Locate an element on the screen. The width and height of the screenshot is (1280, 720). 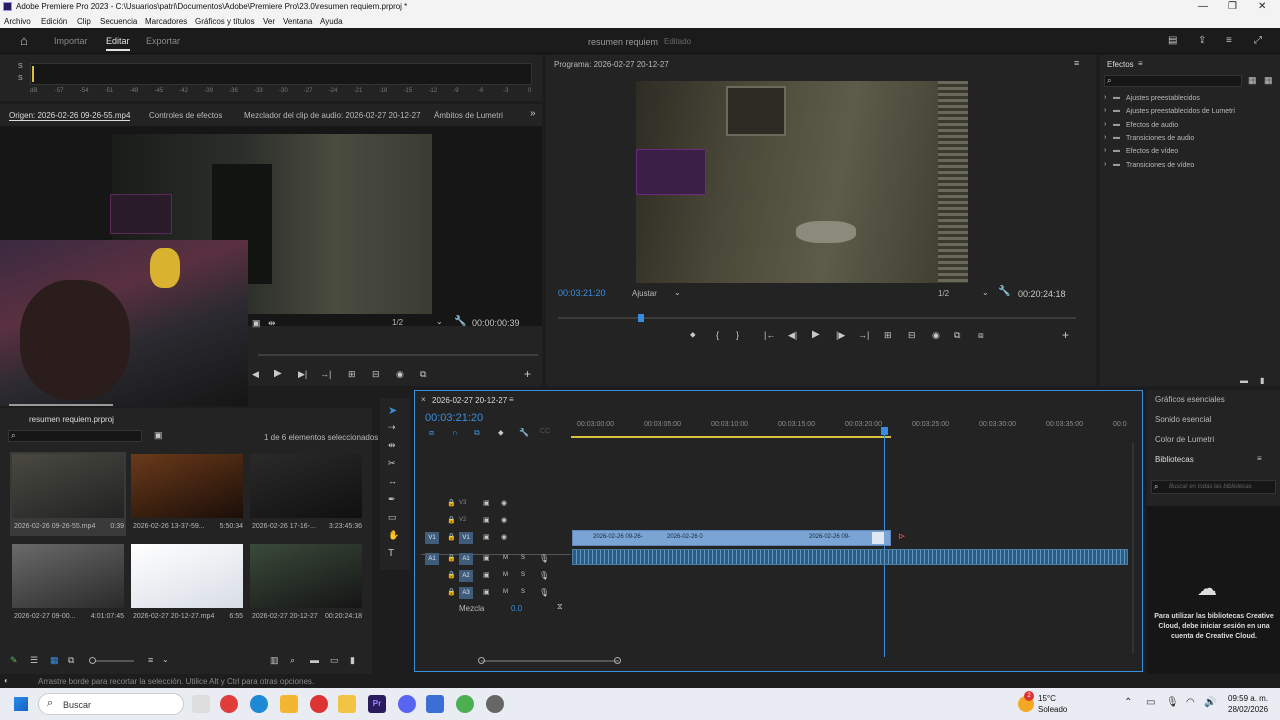
track-label: V1 is located at coordinates (466, 538).